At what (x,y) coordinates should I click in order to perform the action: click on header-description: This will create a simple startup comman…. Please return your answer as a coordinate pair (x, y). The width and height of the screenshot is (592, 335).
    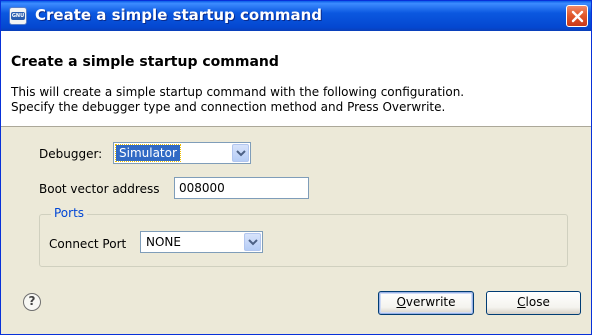
    Looking at the image, I should click on (291, 100).